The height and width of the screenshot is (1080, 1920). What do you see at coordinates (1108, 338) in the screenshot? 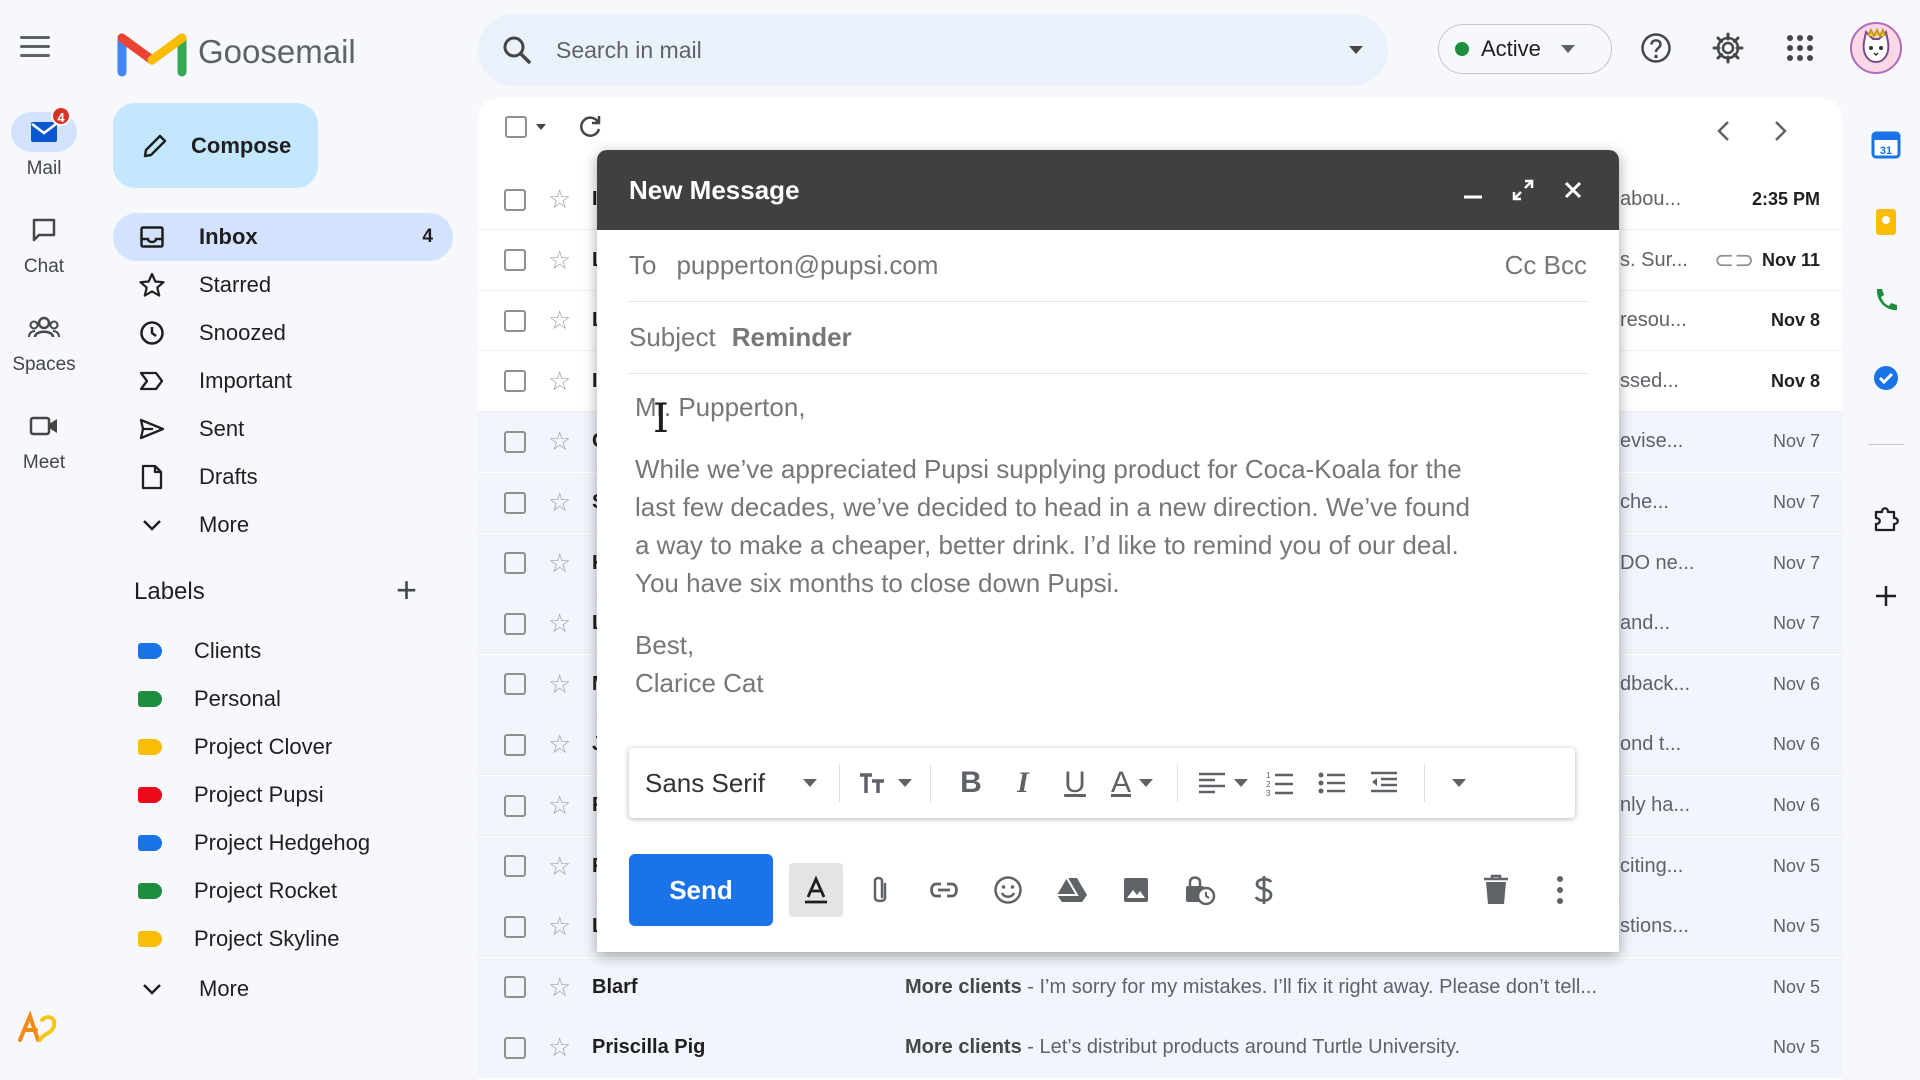
I see `subject-field: Subject Reminder` at bounding box center [1108, 338].